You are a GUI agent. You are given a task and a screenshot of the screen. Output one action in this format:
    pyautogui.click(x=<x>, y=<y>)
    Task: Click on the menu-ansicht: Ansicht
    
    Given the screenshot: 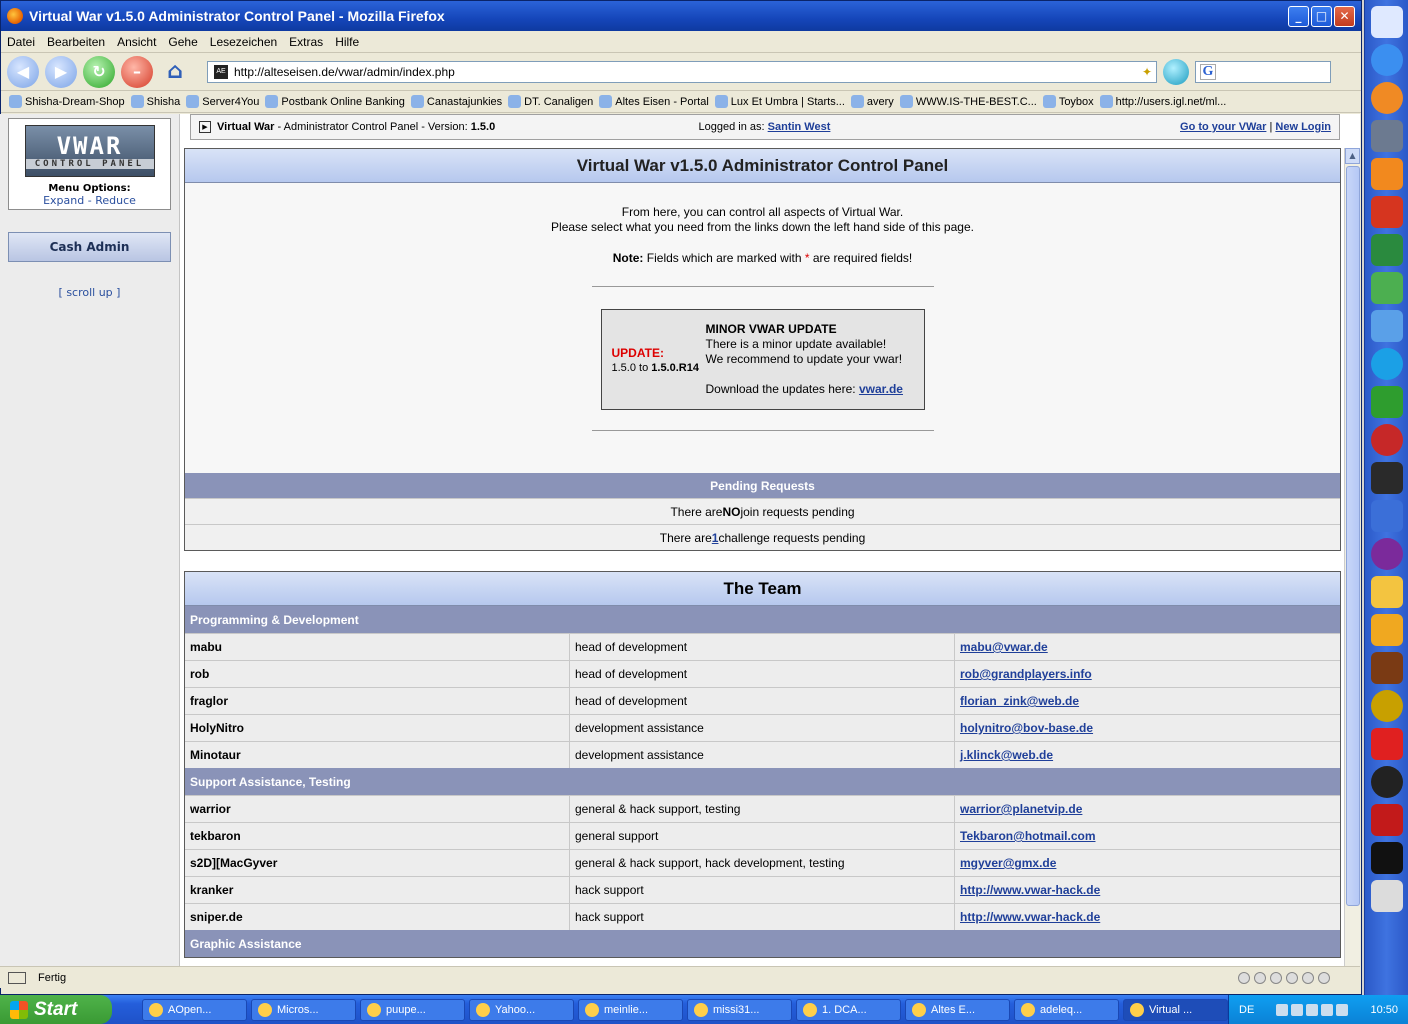 What is the action you would take?
    pyautogui.click(x=136, y=42)
    